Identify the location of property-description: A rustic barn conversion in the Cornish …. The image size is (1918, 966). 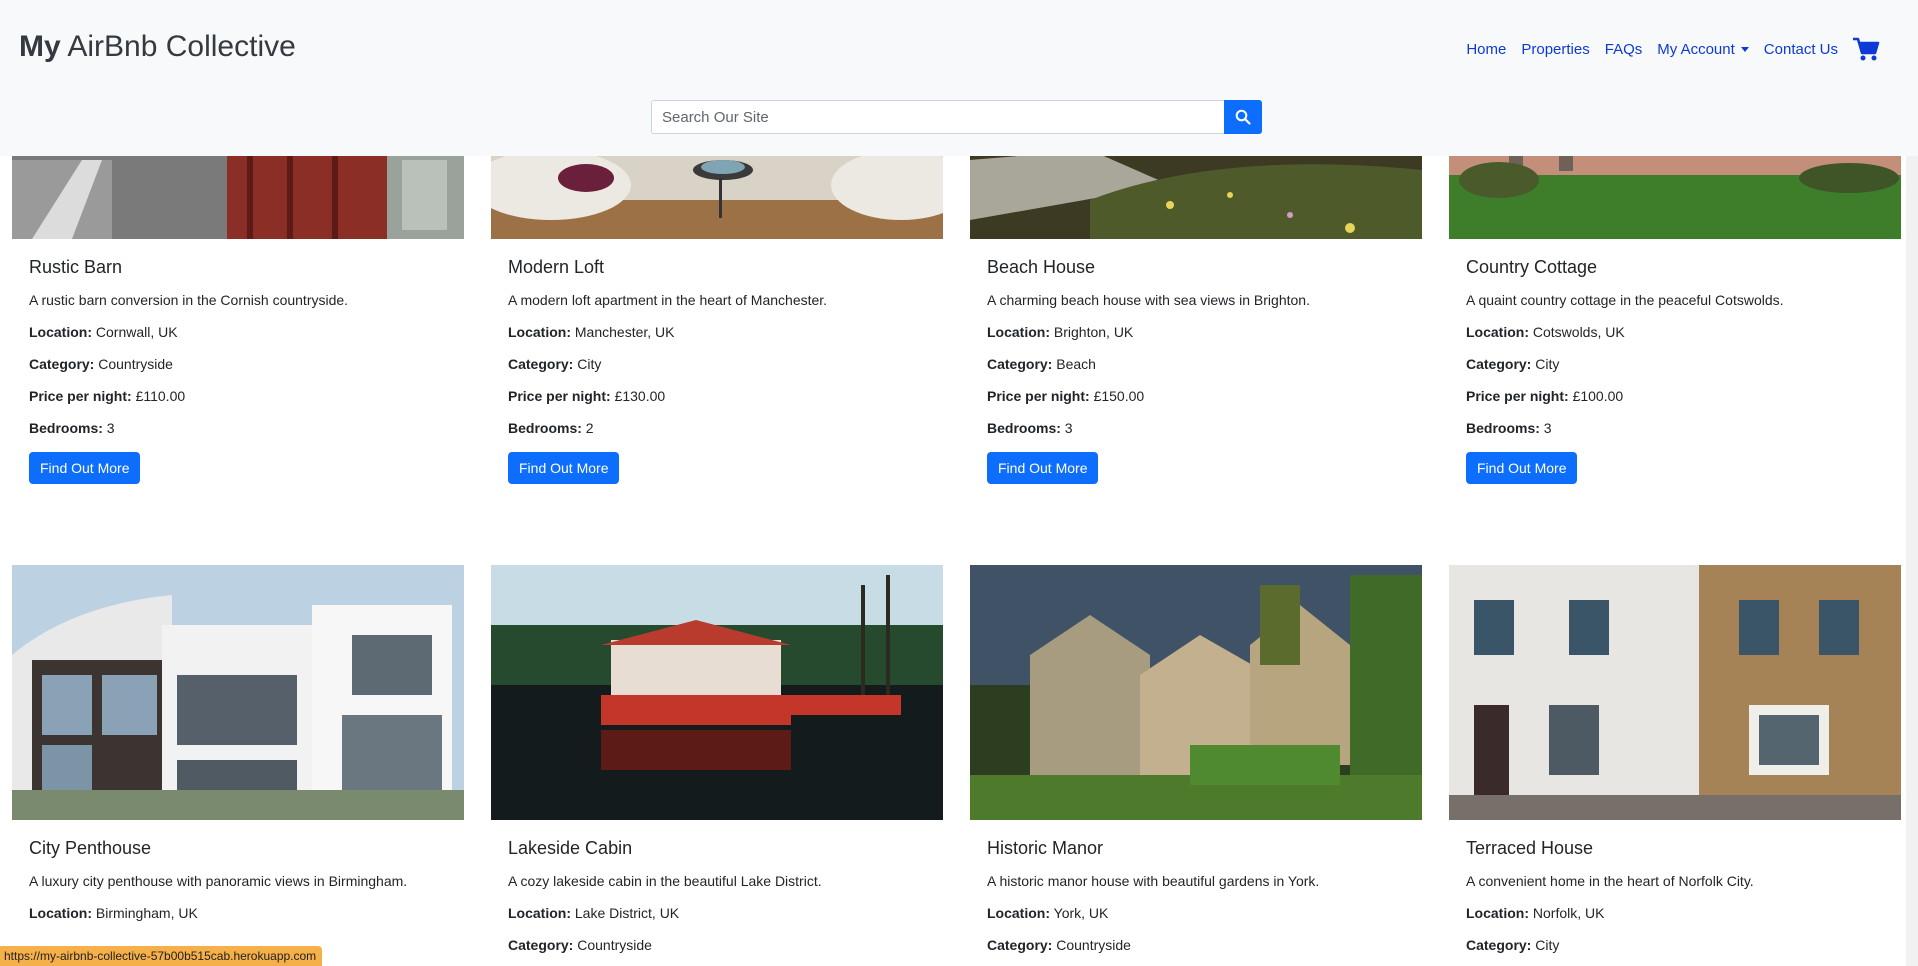
(189, 300).